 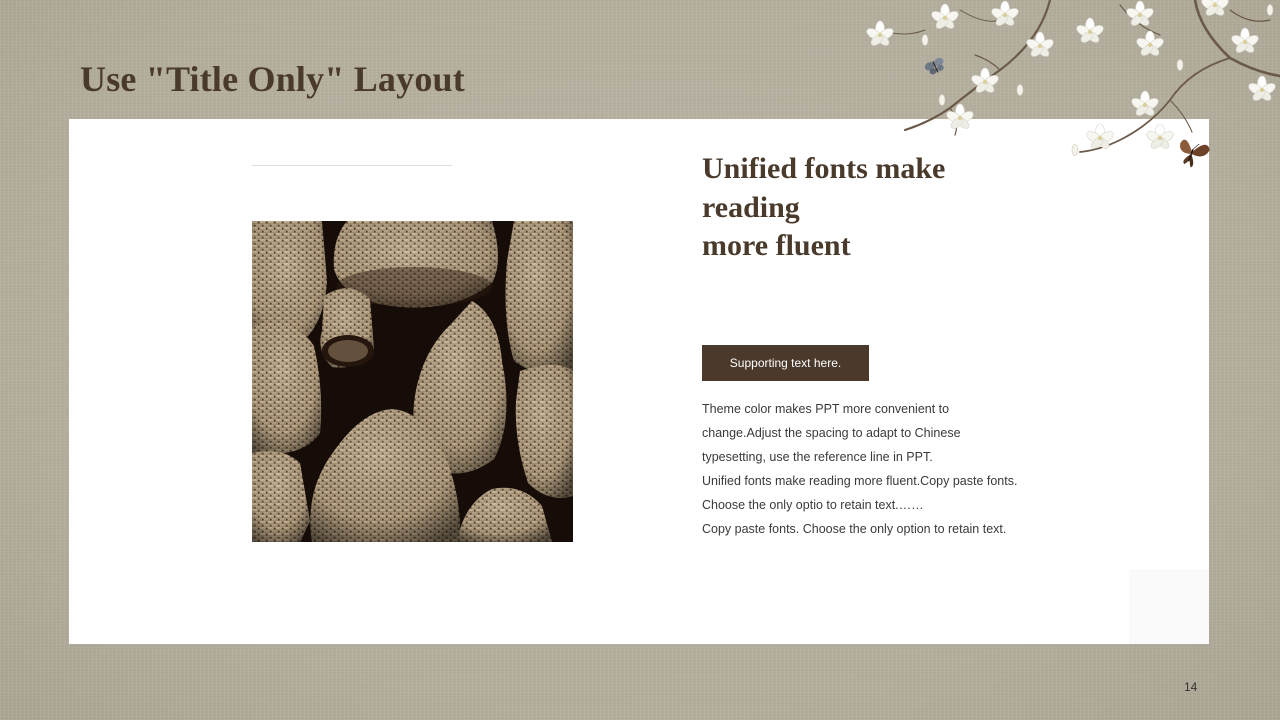 I want to click on supporting-text-label: Supporting text here., so click(x=785, y=363).